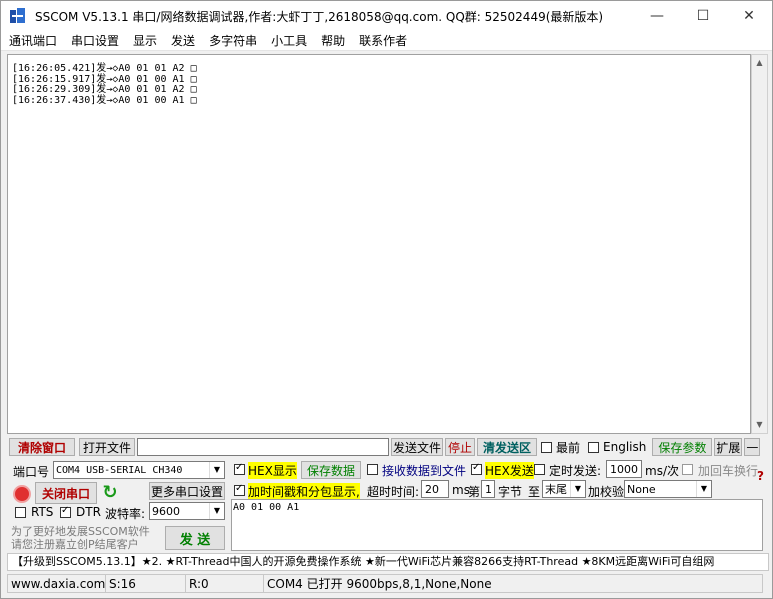  What do you see at coordinates (460, 447) in the screenshot?
I see `stop-button: 停止` at bounding box center [460, 447].